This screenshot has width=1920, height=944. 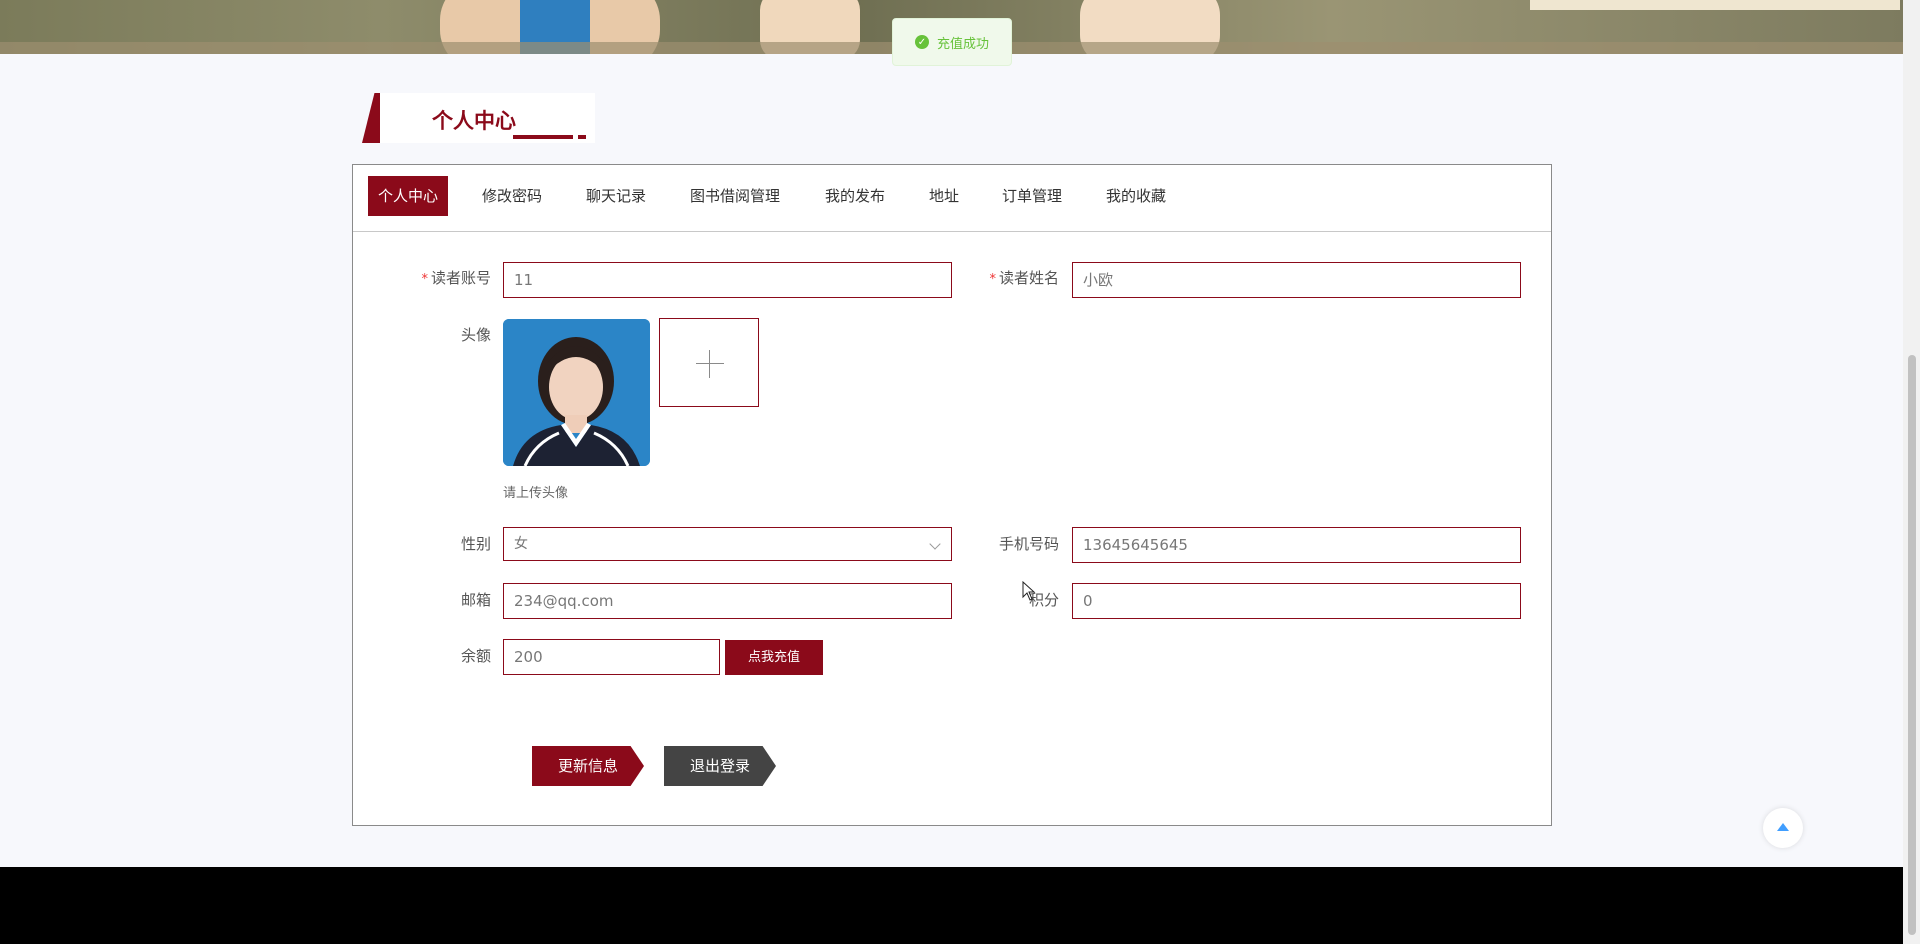 I want to click on name-label: * 读者姓名, so click(x=1004, y=277).